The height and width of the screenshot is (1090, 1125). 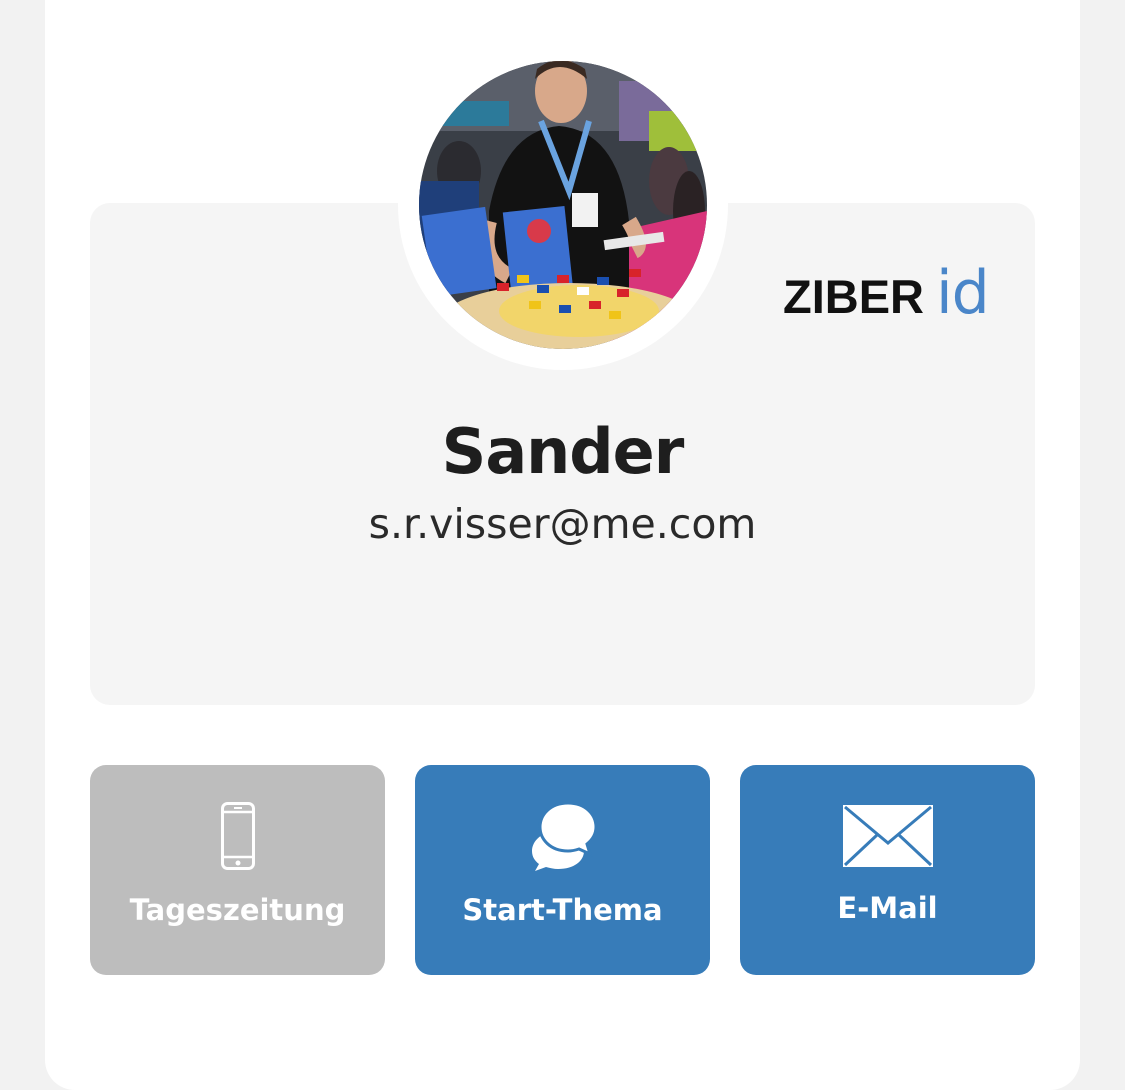 I want to click on chat-bubbles-icon, so click(x=562, y=836).